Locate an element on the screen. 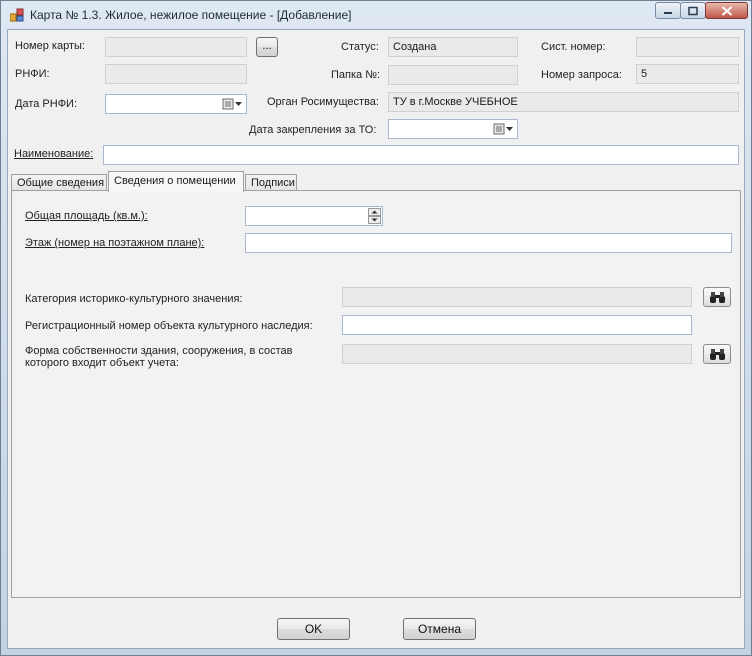 This screenshot has width=752, height=656. tab-signatures: Подписи is located at coordinates (271, 182).